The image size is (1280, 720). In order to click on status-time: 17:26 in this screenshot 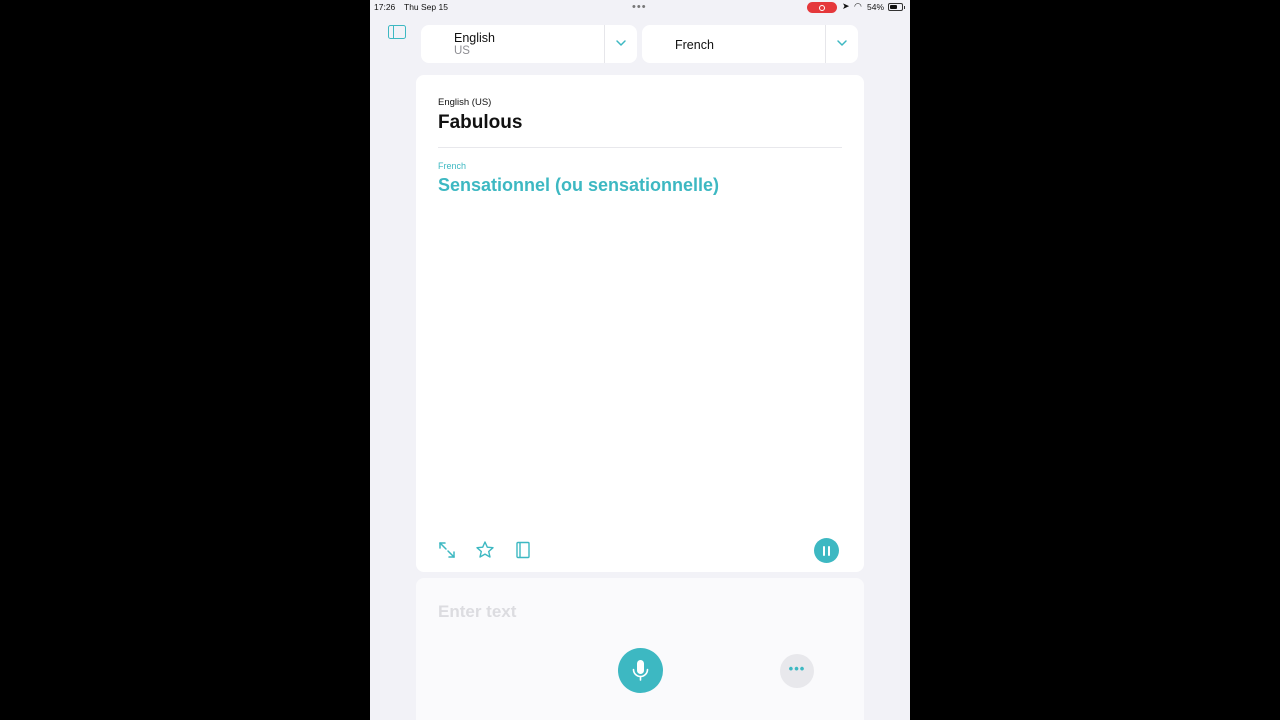, I will do `click(385, 7)`.